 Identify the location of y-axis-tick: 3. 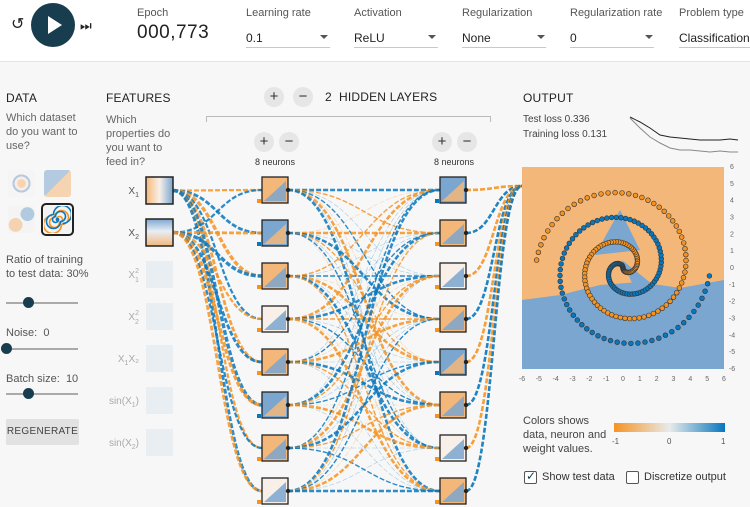
(732, 218).